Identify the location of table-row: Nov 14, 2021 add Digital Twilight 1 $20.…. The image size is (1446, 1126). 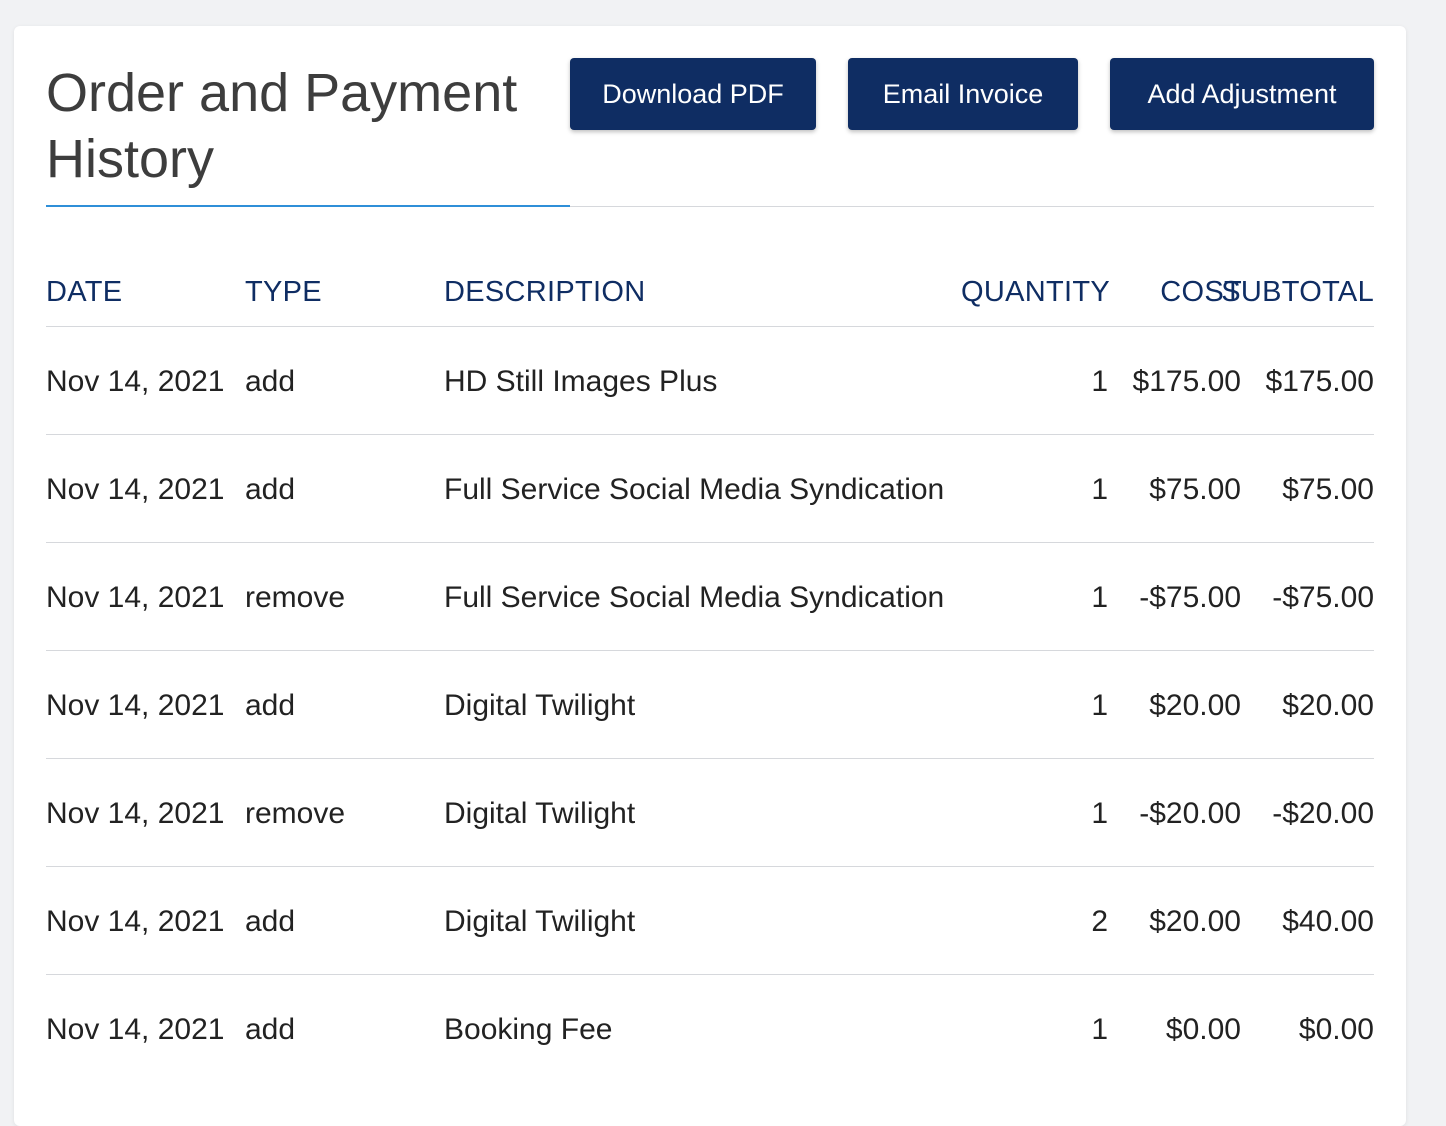
(710, 705).